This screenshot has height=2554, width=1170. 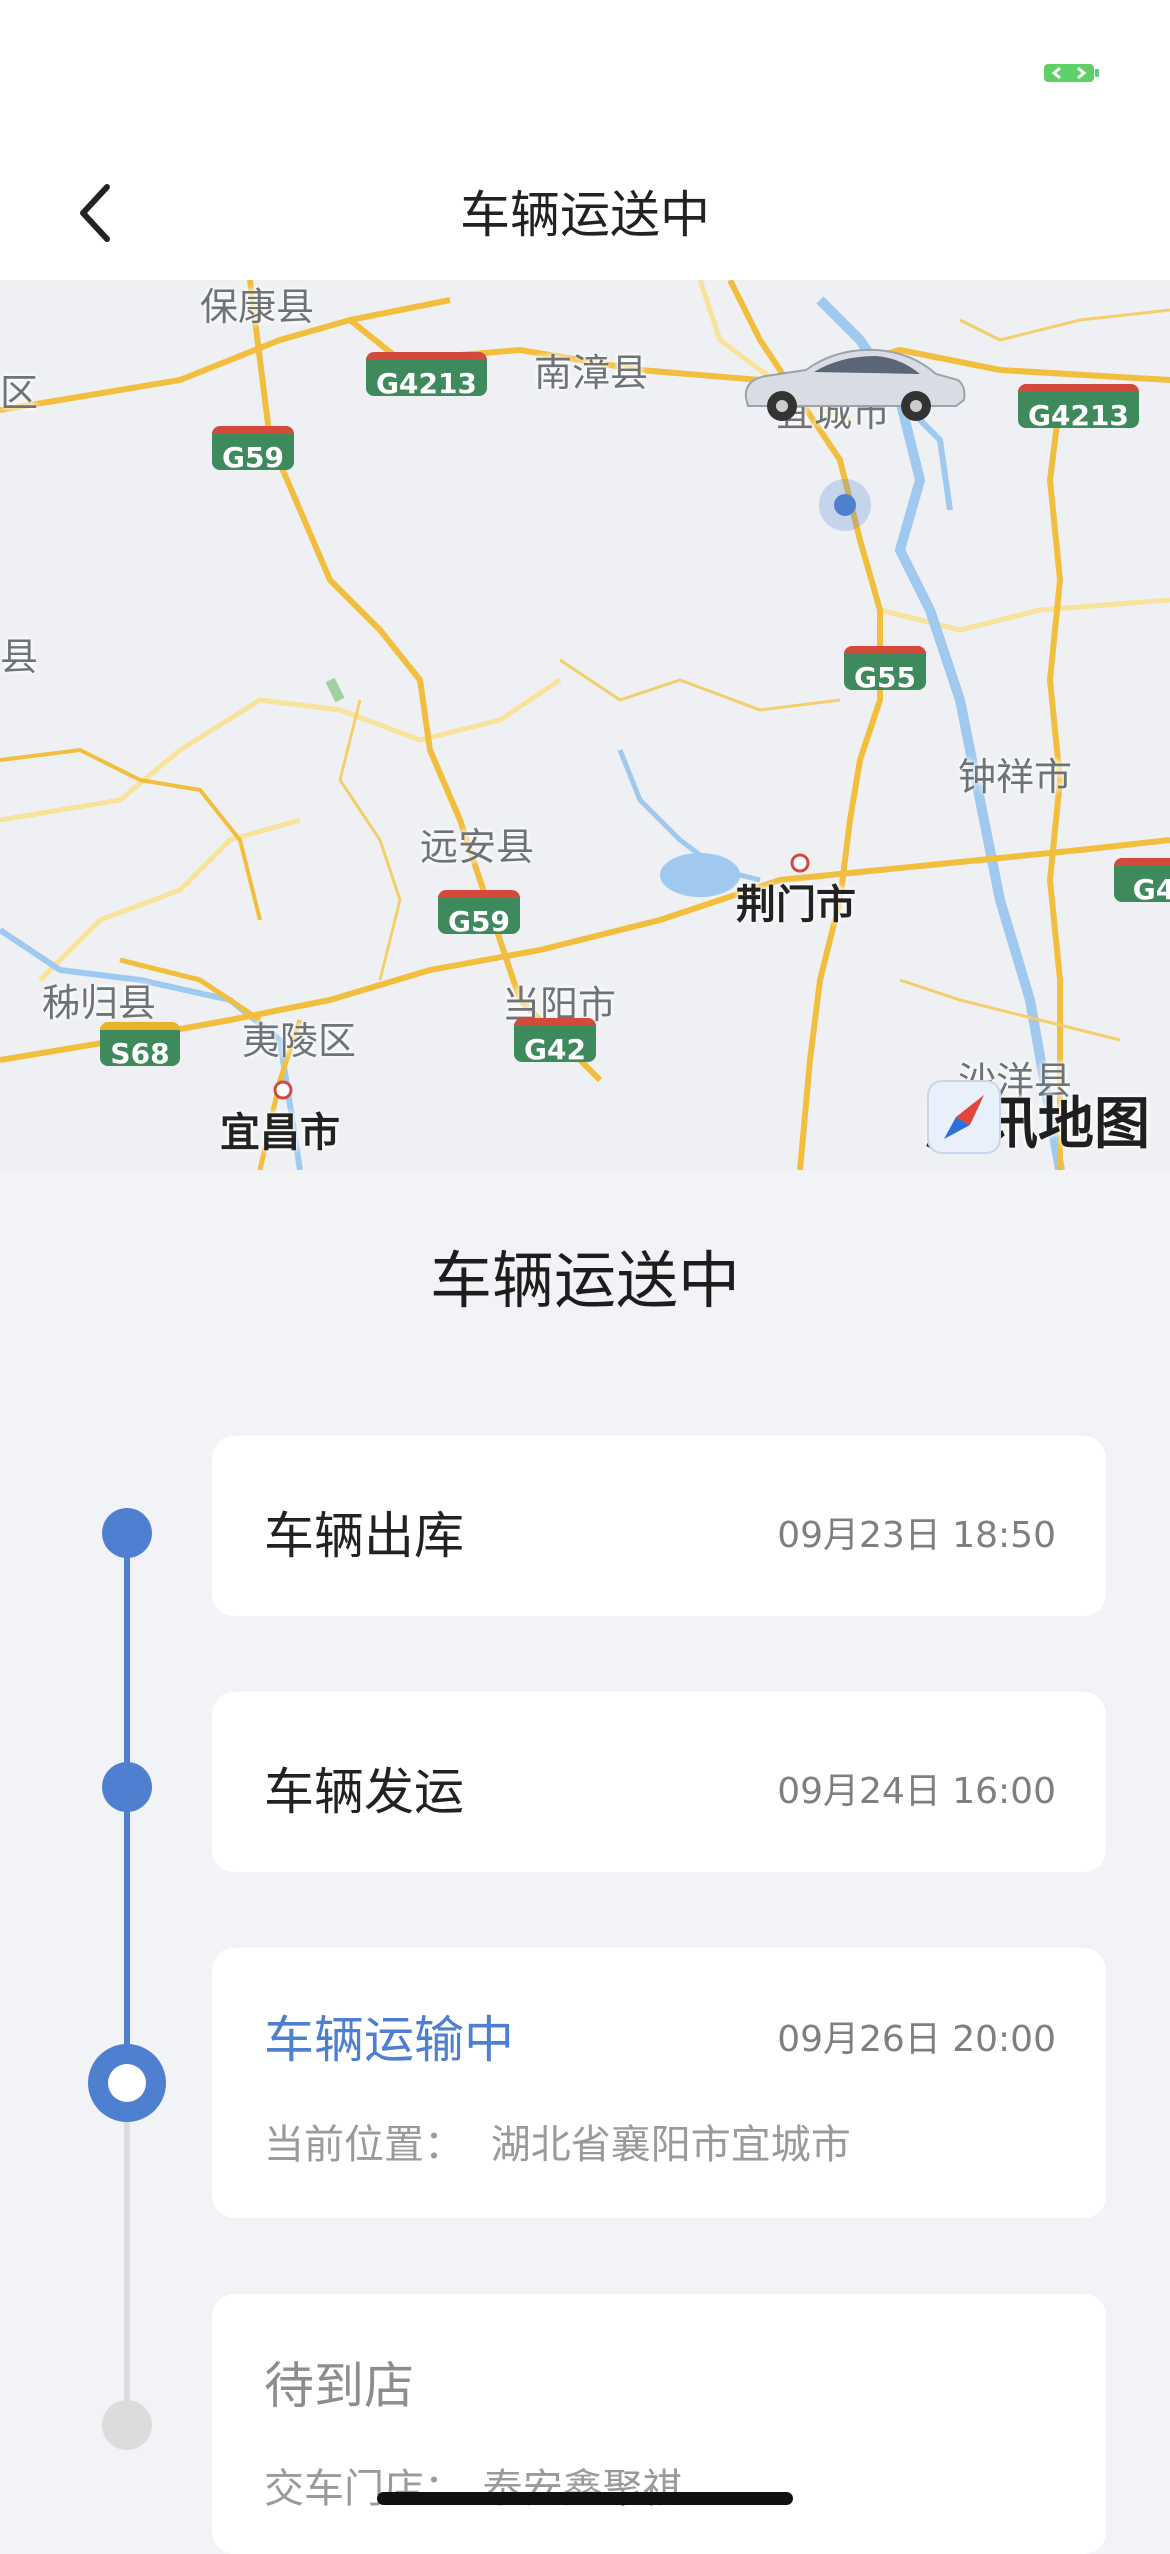 What do you see at coordinates (364, 1792) in the screenshot?
I see `step-title: 车辆发运` at bounding box center [364, 1792].